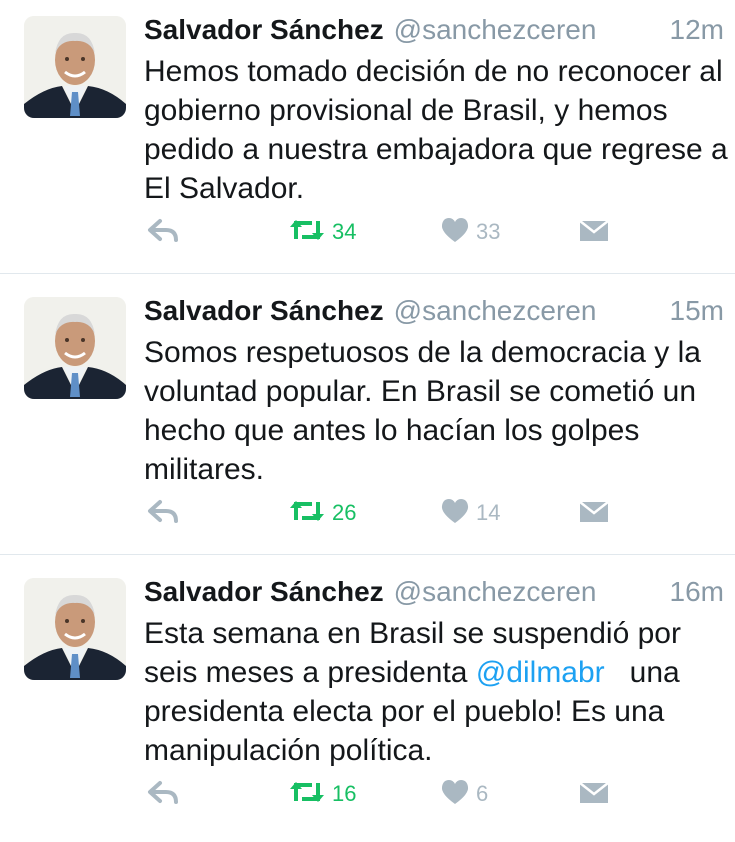  What do you see at coordinates (488, 231) in the screenshot?
I see `like-count: 33` at bounding box center [488, 231].